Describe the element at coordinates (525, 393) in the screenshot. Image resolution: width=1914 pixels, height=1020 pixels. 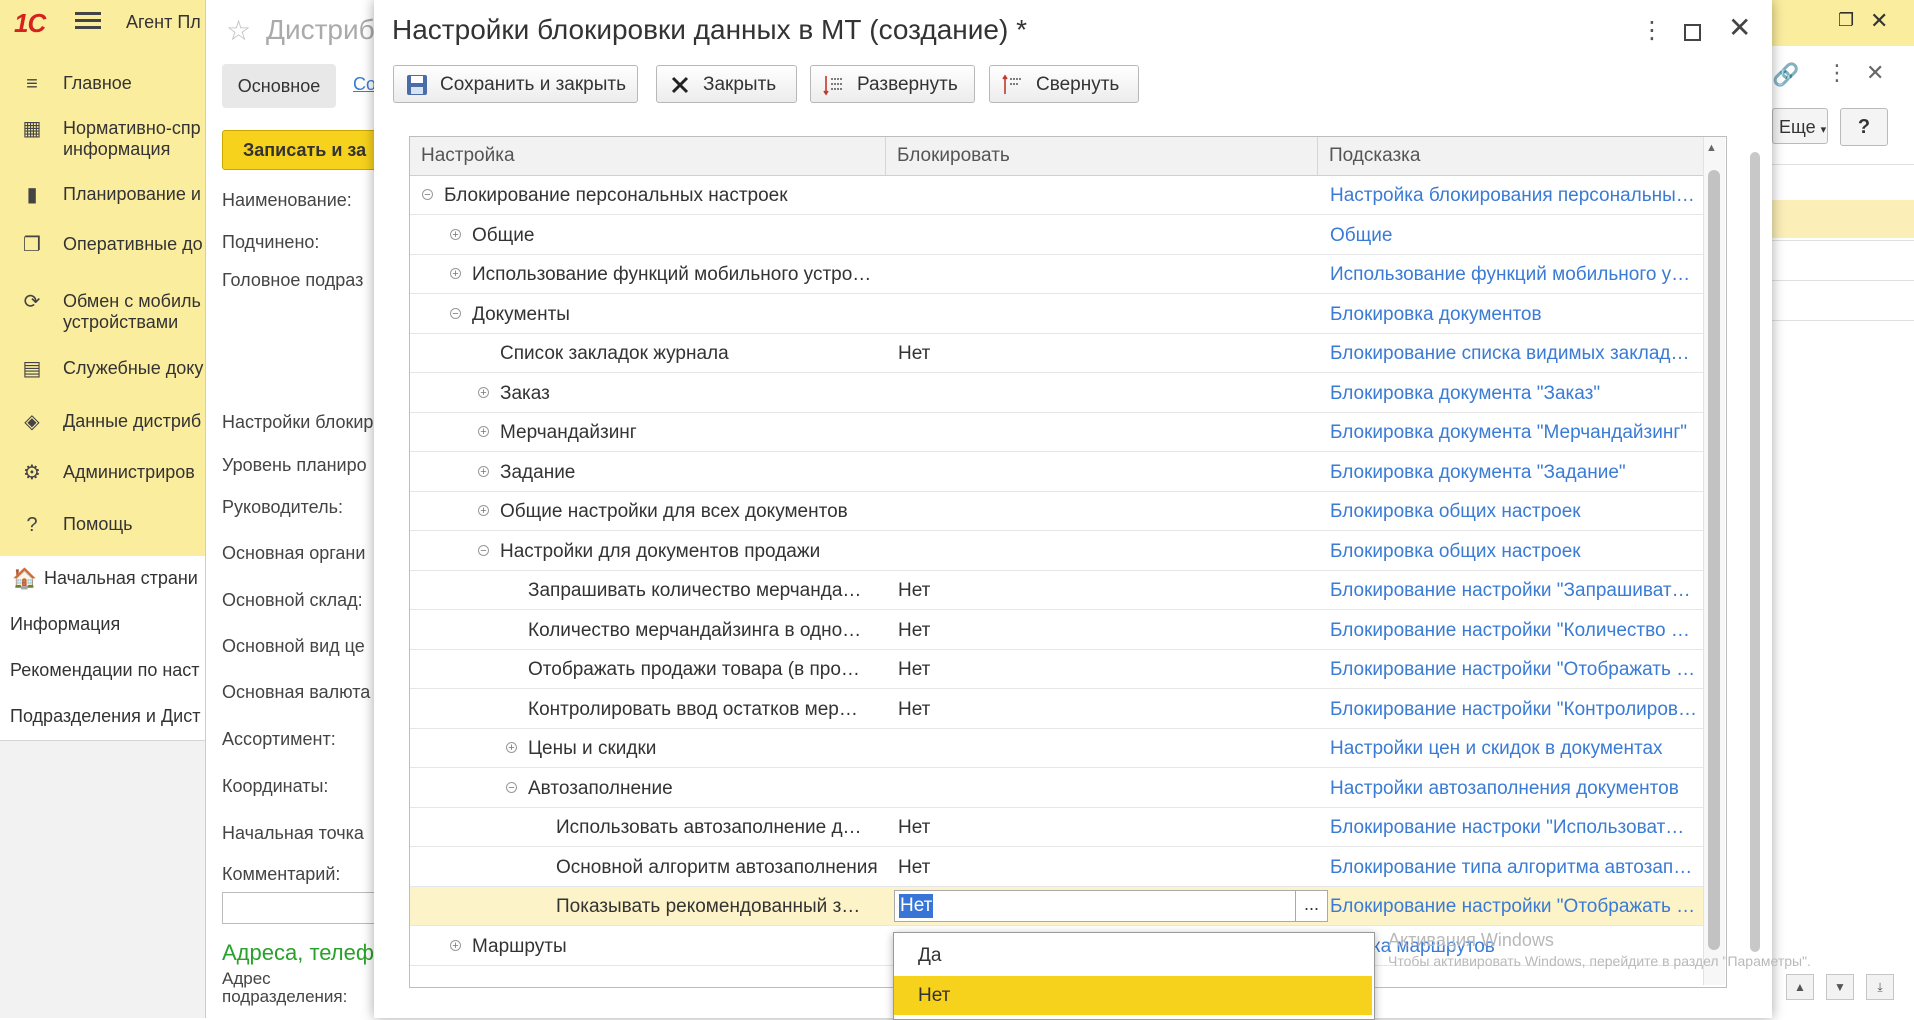
I see `setting-name-cell: Заказ` at that location.